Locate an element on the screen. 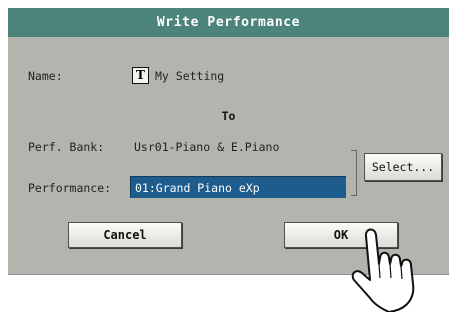 The image size is (449, 312). select-bracket is located at coordinates (354, 173).